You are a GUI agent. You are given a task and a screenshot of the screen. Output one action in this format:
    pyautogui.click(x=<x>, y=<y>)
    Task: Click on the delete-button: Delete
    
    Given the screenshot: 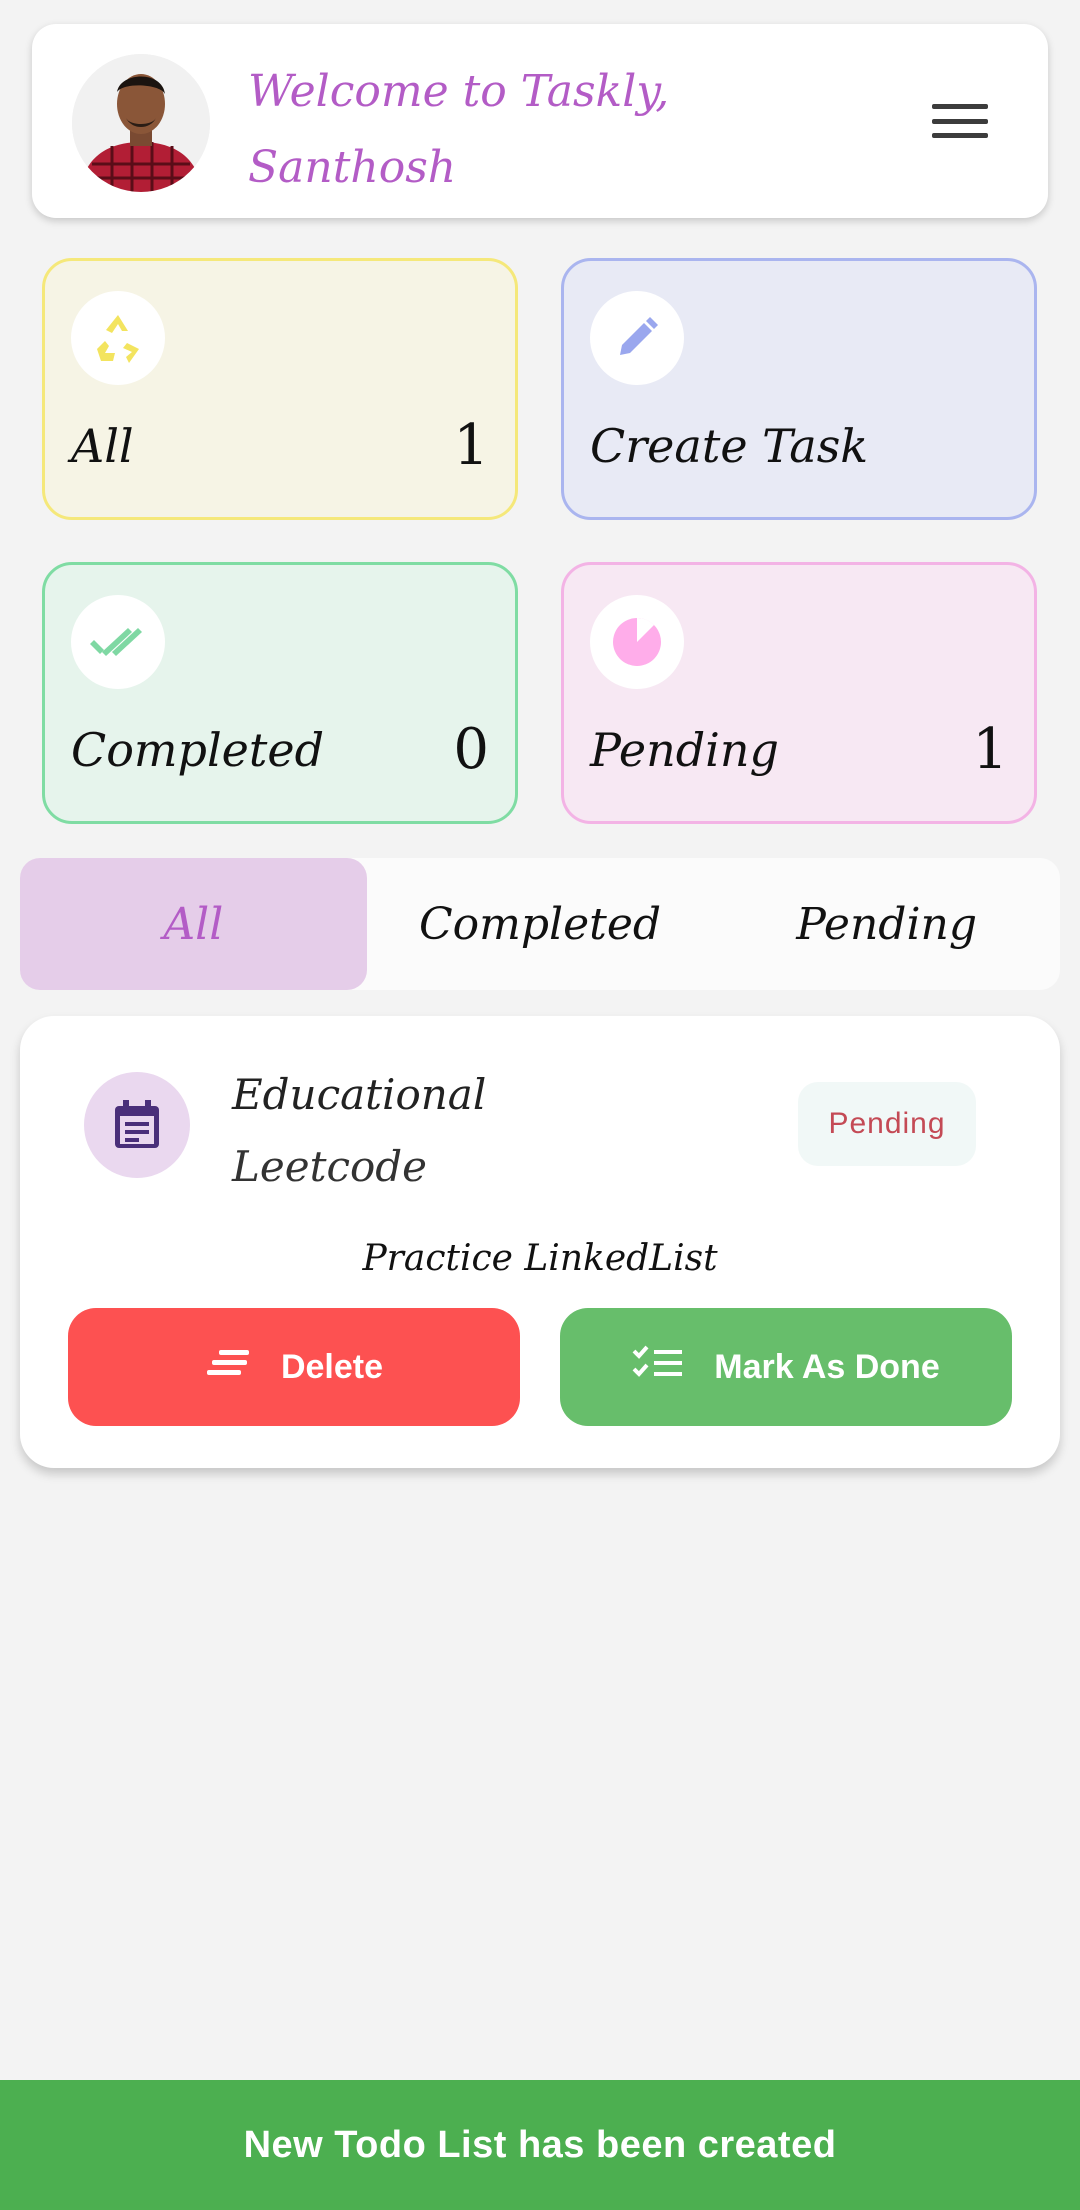 What is the action you would take?
    pyautogui.click(x=294, y=1367)
    